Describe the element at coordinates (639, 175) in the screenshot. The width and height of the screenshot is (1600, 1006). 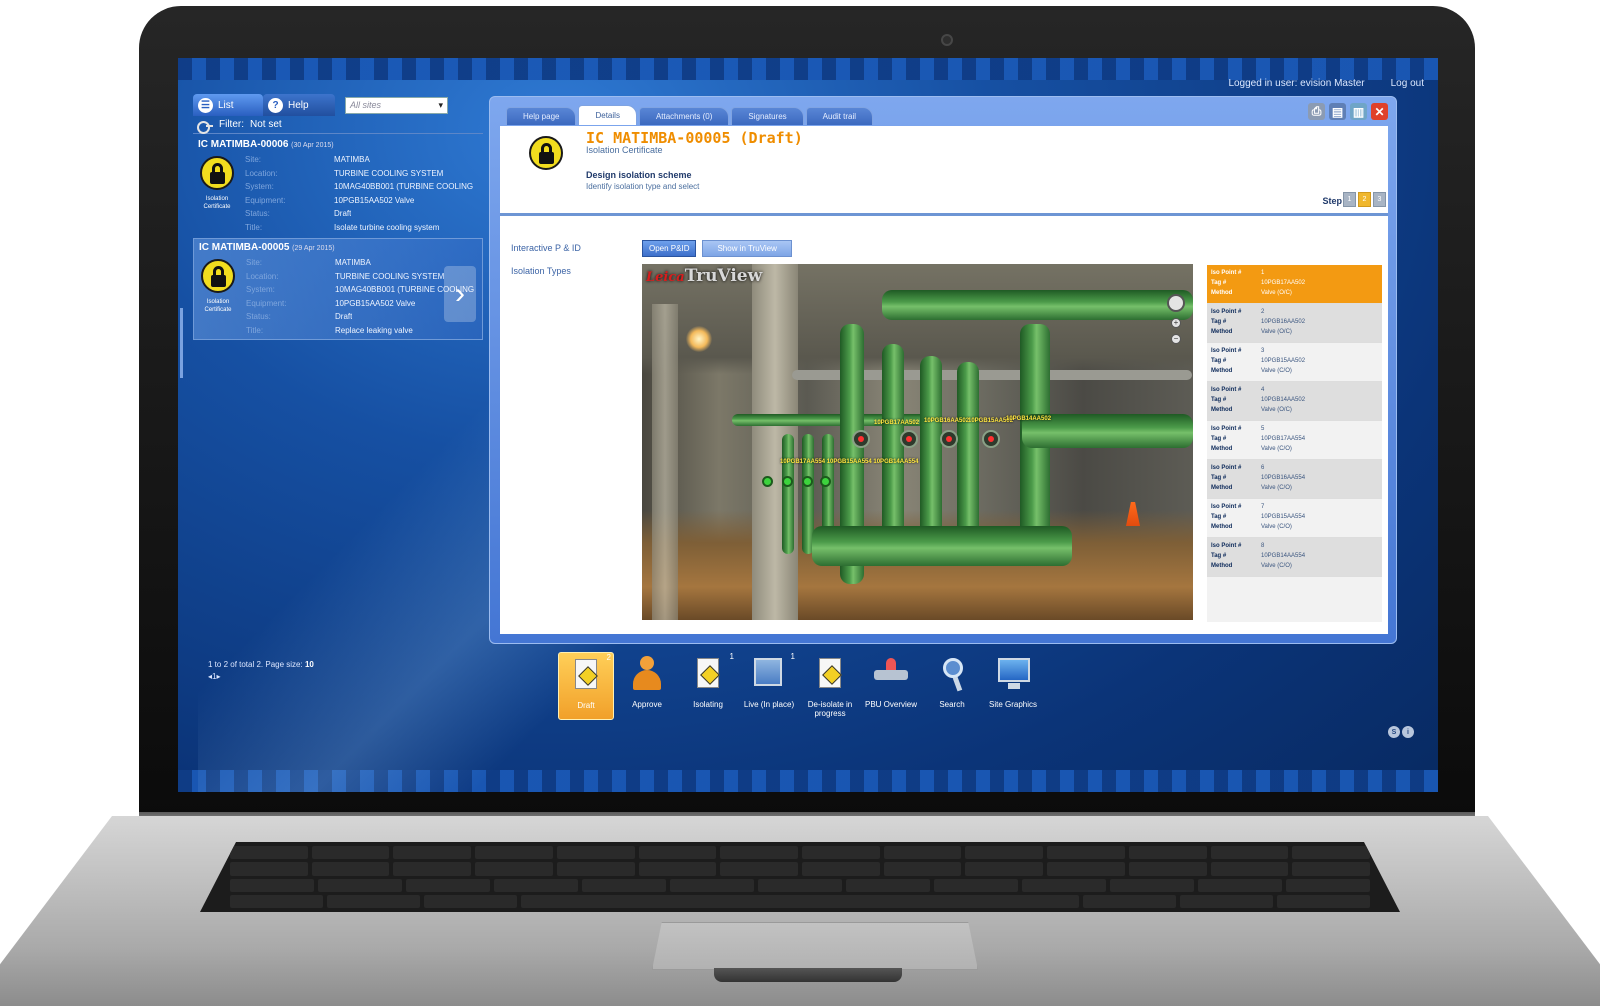
I see `step-title: Design isolation scheme` at that location.